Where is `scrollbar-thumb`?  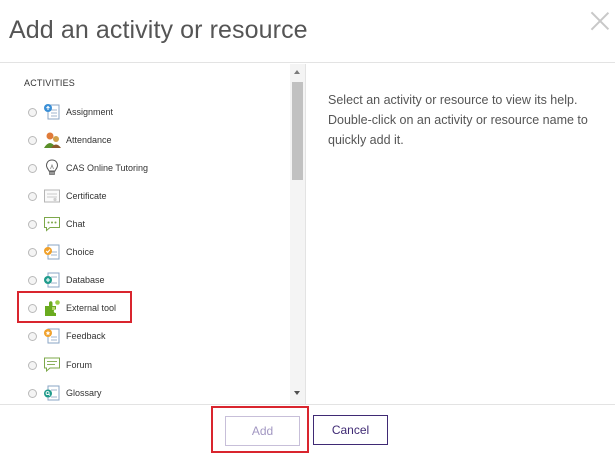 scrollbar-thumb is located at coordinates (297, 131).